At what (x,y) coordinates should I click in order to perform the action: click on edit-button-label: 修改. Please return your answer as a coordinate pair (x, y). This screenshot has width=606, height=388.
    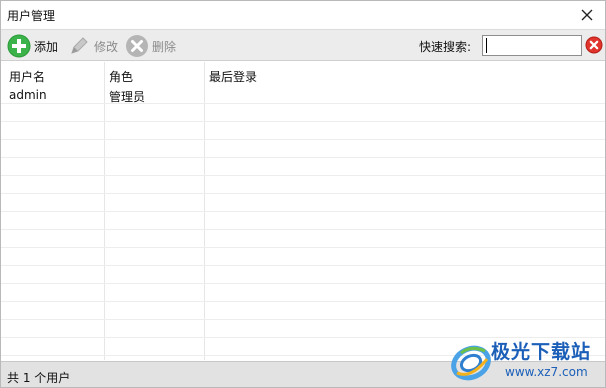
    Looking at the image, I should click on (106, 46).